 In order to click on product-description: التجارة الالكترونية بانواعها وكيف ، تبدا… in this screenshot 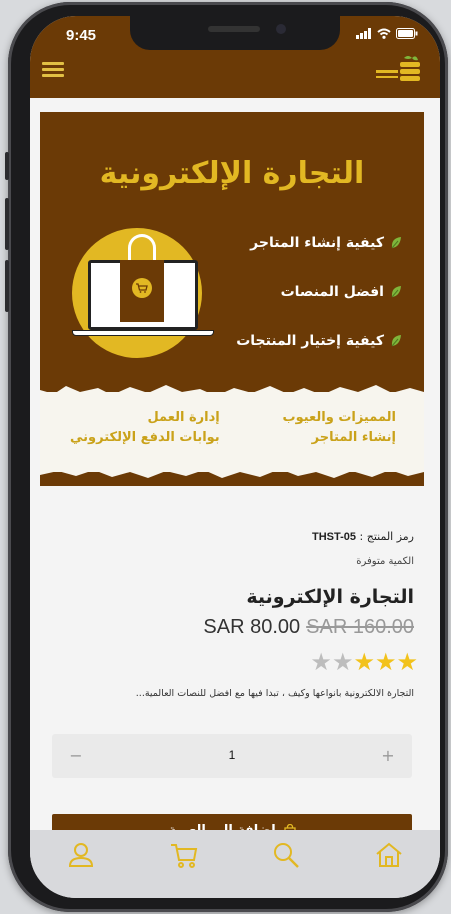, I will do `click(274, 693)`.